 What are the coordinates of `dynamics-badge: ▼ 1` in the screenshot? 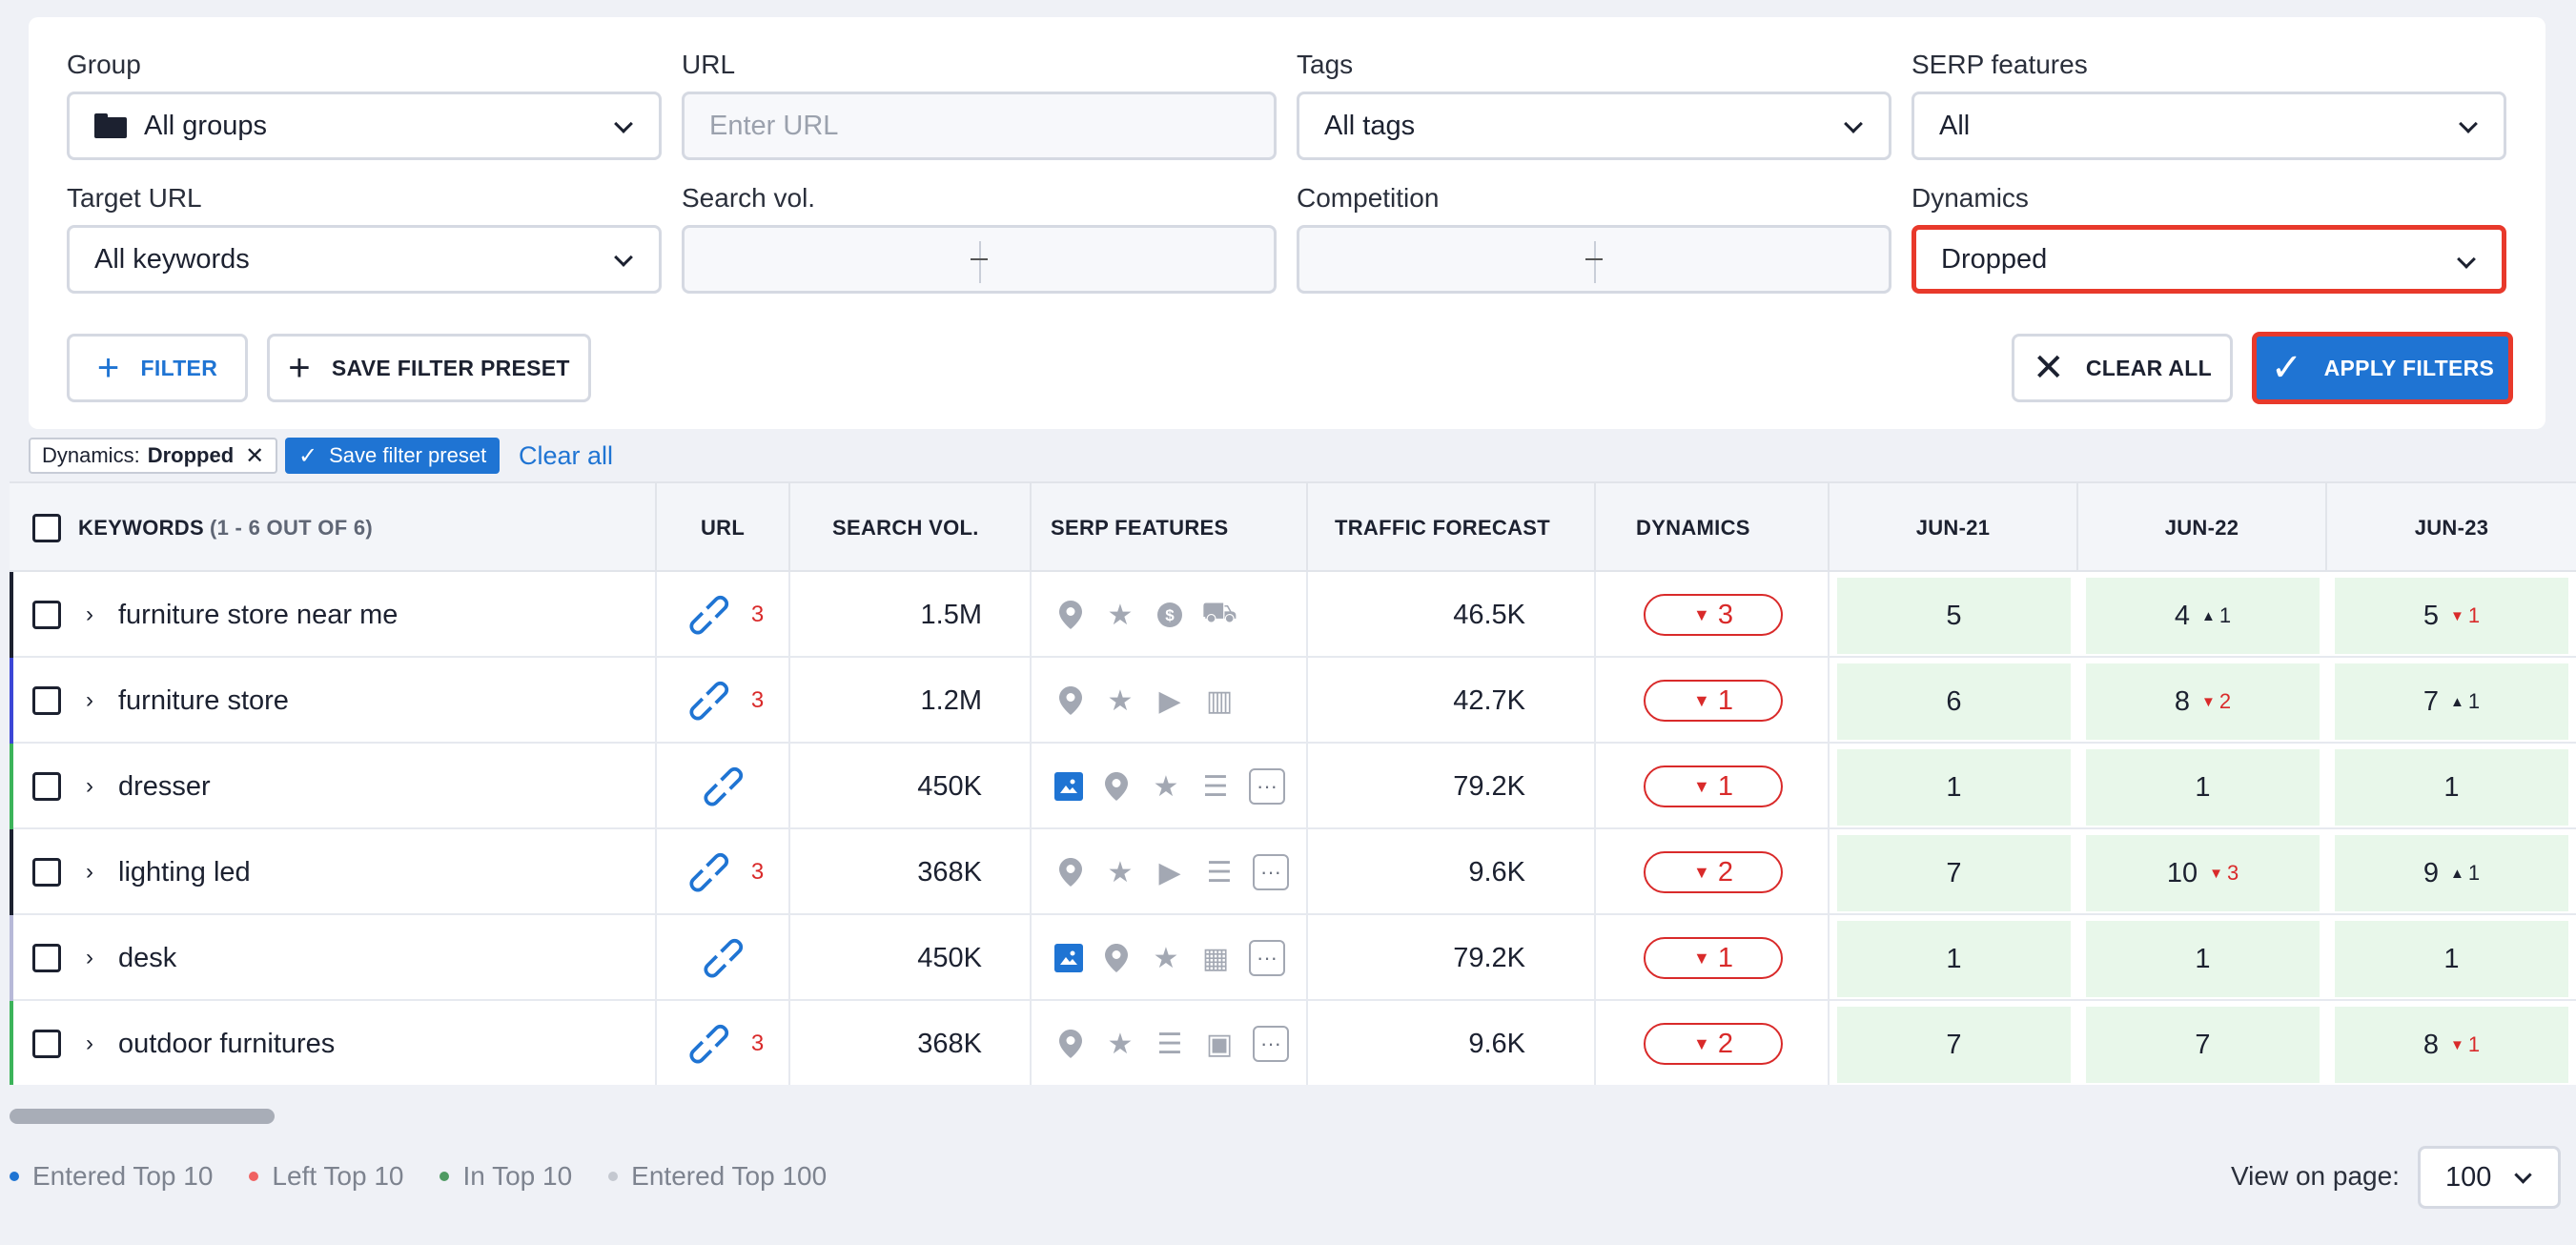 It's located at (1714, 786).